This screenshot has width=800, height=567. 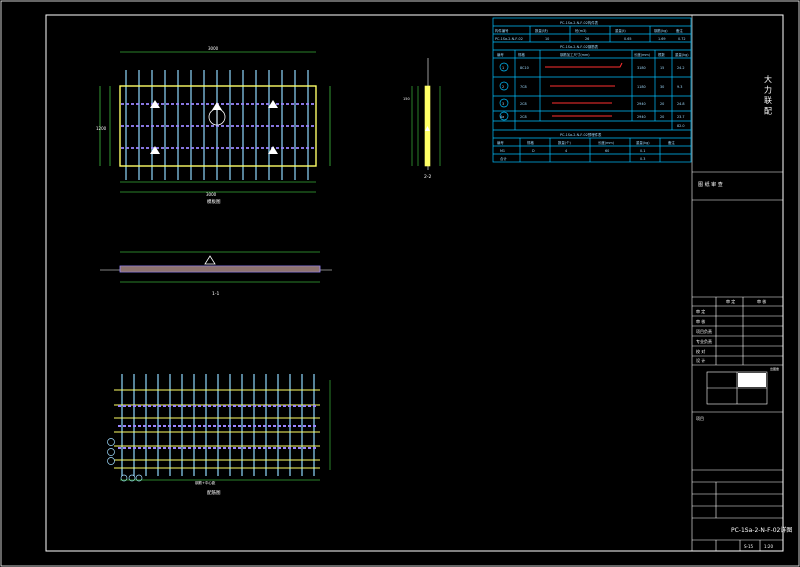 What do you see at coordinates (566, 151) in the screenshot?
I see `table-cell: 4` at bounding box center [566, 151].